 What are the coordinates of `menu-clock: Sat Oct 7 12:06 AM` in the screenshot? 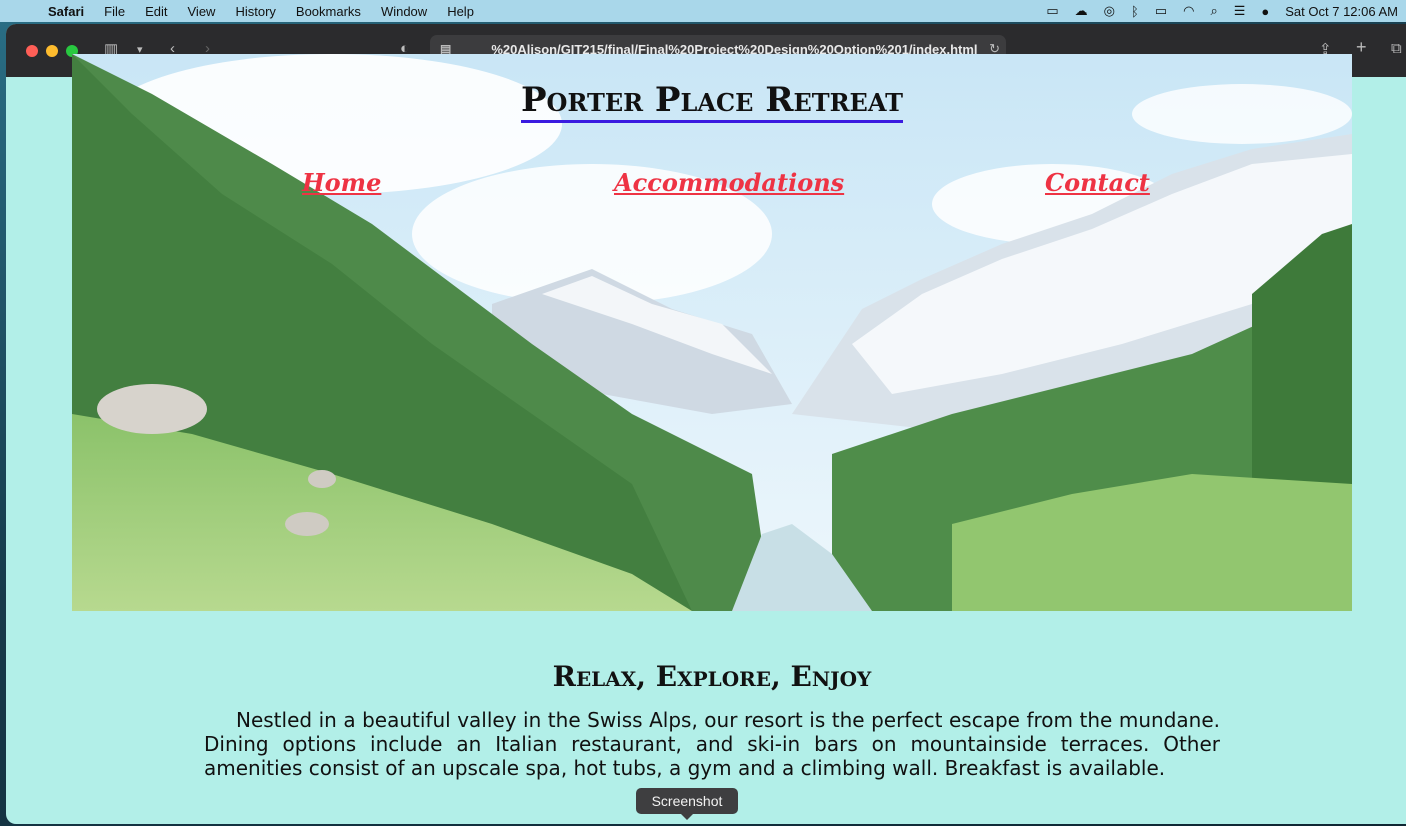 It's located at (1341, 11).